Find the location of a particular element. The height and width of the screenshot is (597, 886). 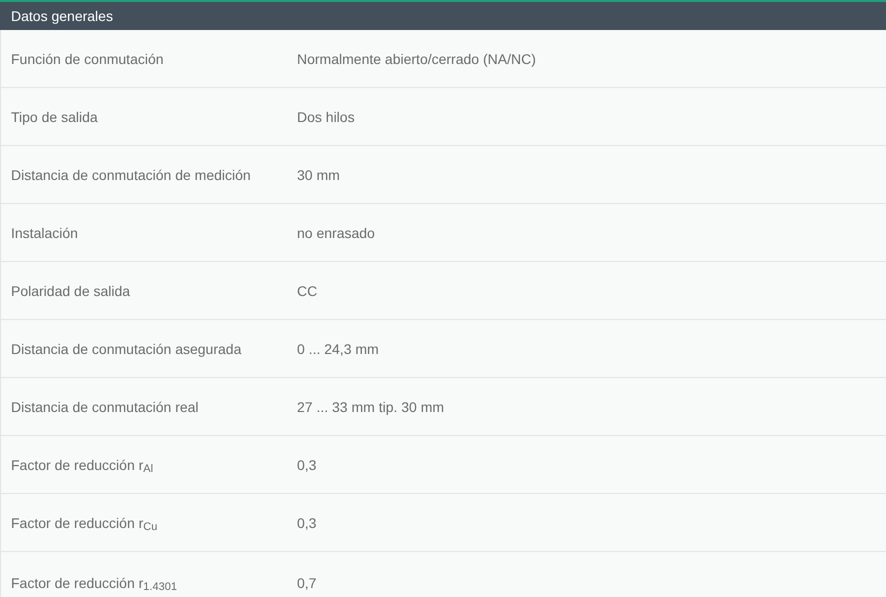

property-label: Distancia de conmutación de medición is located at coordinates (131, 175).